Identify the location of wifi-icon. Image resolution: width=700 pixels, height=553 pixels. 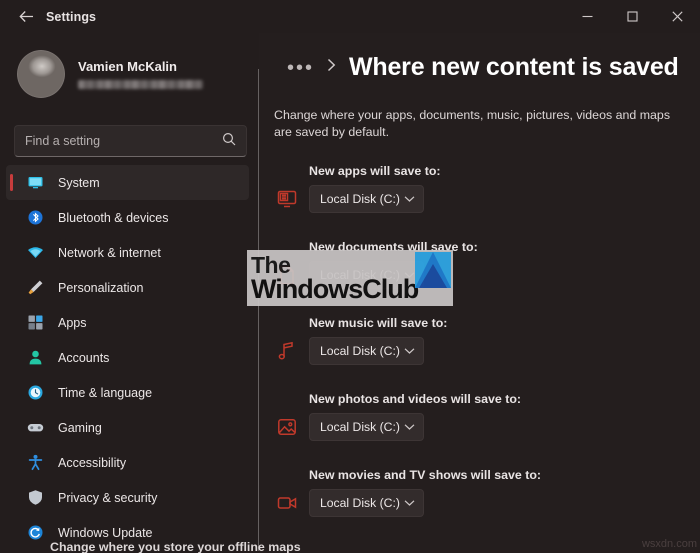
(35, 253).